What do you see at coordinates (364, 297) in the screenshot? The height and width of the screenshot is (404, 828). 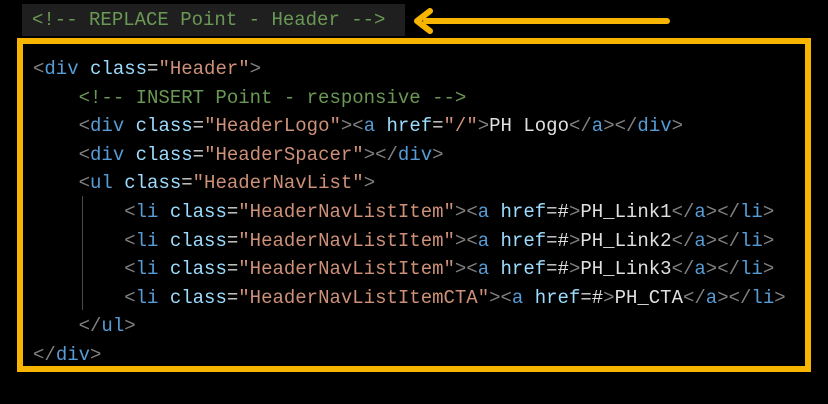 I see `token-str: "HeaderNavListItemCTA"` at bounding box center [364, 297].